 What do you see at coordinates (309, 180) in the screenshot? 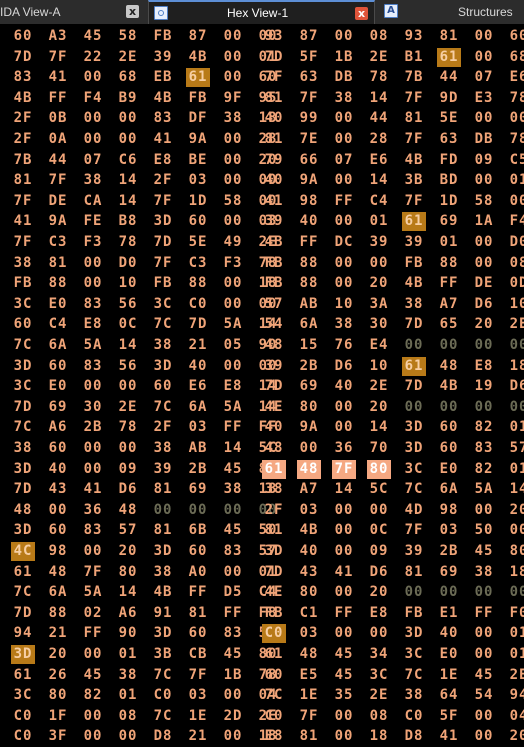
I see `hex-byte: 9A` at bounding box center [309, 180].